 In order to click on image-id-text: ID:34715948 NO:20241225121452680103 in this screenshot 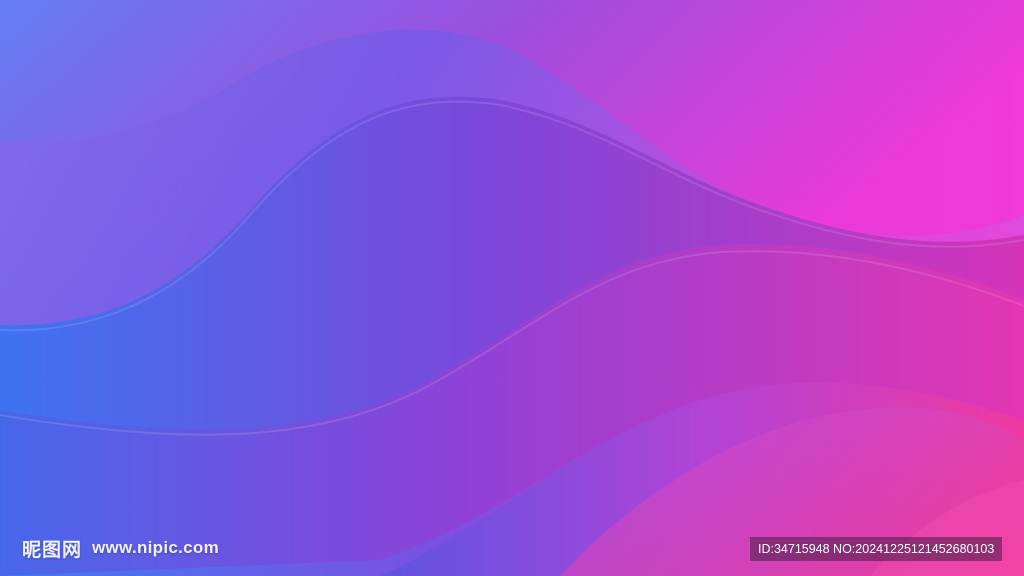, I will do `click(876, 549)`.